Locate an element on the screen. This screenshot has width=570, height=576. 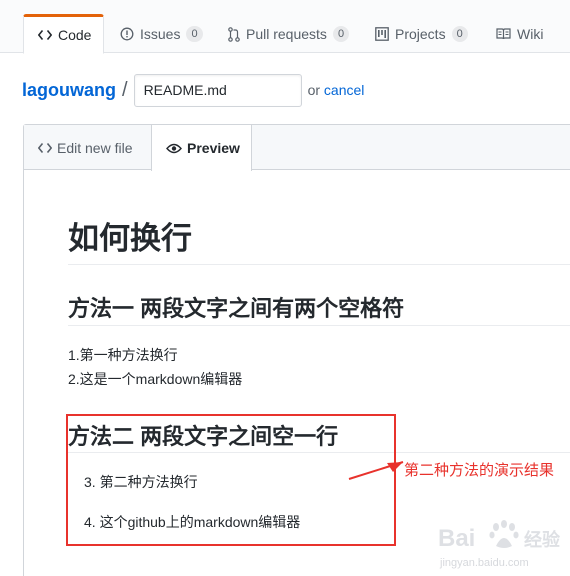
breadcrumb: lagouwang / or cancel is located at coordinates (193, 90).